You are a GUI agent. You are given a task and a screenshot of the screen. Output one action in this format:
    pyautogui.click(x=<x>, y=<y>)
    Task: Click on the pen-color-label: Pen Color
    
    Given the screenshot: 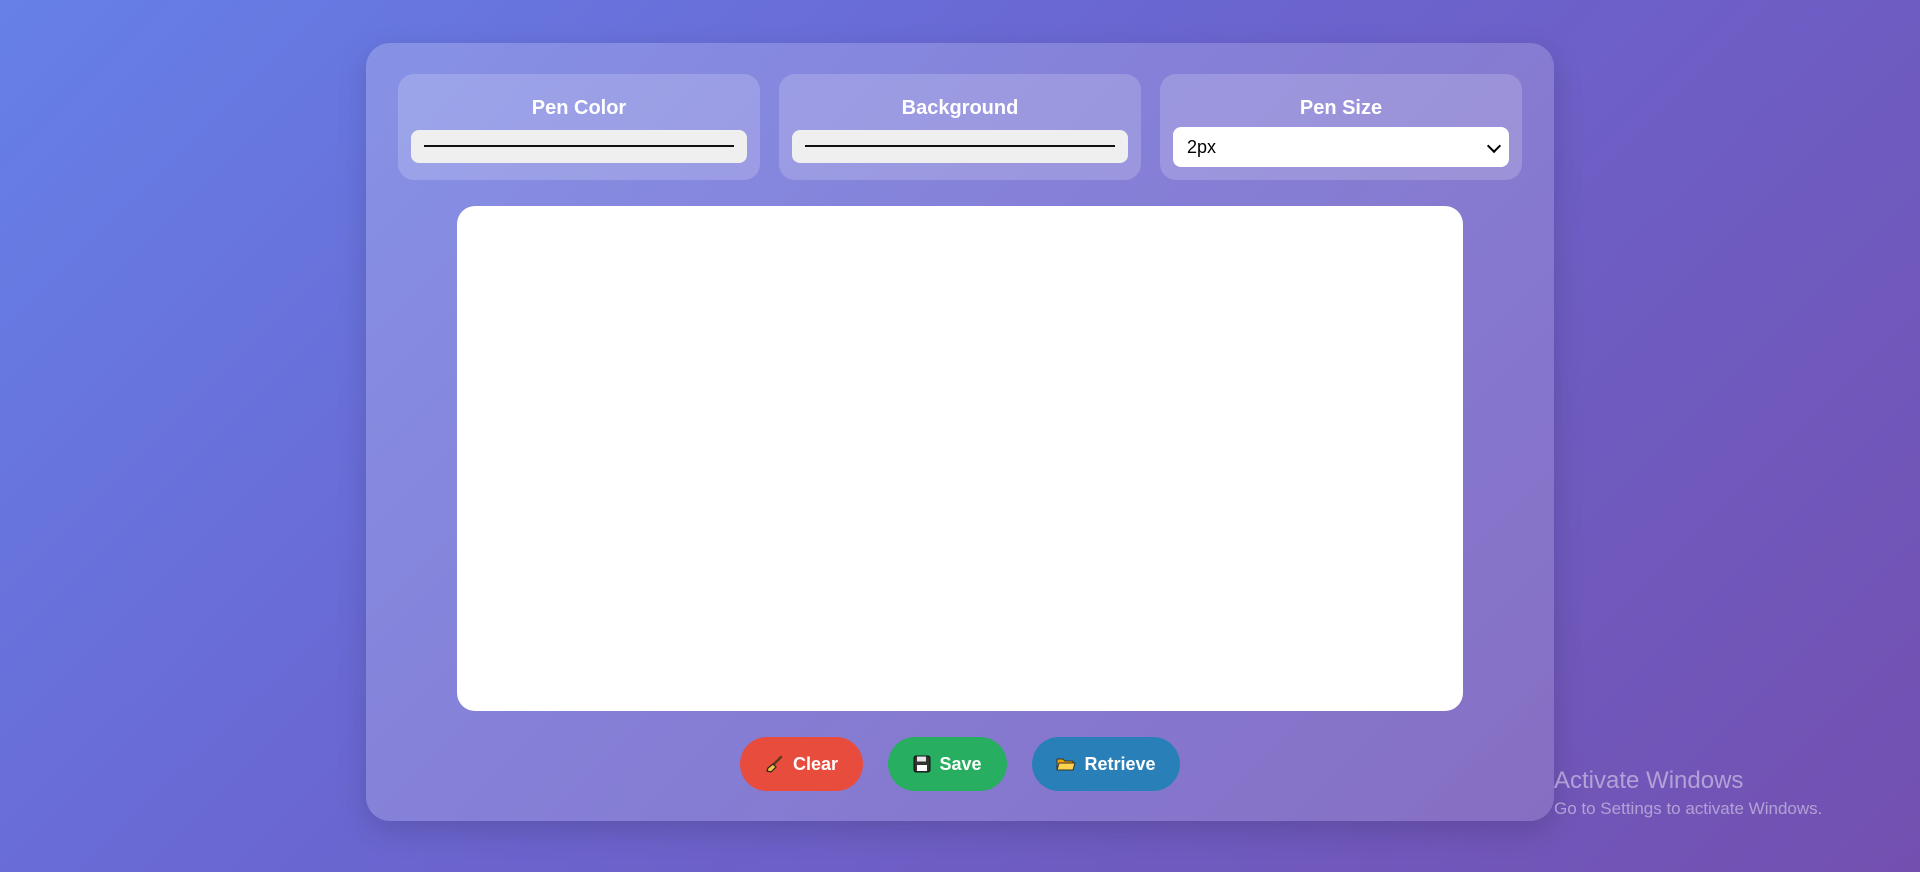 What is the action you would take?
    pyautogui.click(x=579, y=108)
    